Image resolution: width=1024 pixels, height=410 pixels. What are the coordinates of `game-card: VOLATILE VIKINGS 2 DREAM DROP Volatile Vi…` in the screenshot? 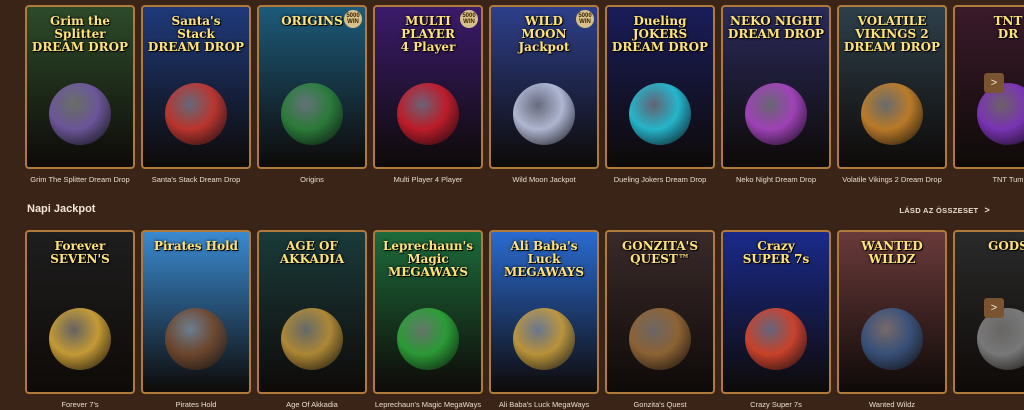 It's located at (892, 94).